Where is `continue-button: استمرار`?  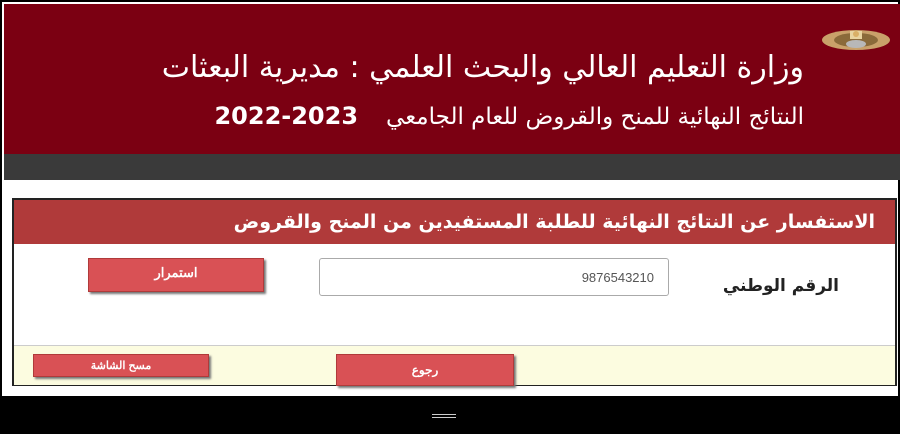
continue-button: استمرار is located at coordinates (176, 275).